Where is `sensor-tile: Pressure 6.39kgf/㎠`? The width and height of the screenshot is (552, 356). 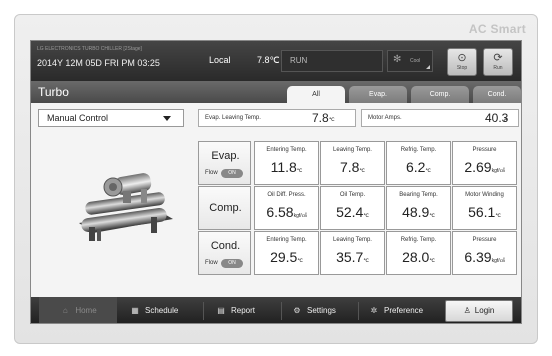
sensor-tile: Pressure 6.39kgf/㎠ is located at coordinates (484, 253).